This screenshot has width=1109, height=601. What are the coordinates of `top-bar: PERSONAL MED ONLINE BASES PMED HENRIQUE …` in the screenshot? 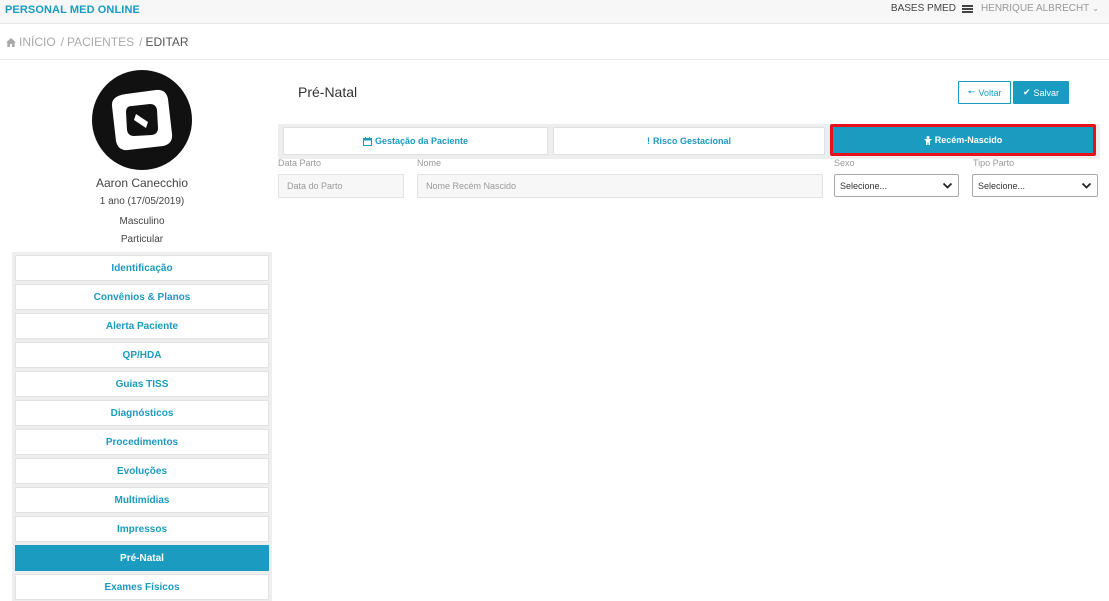 It's located at (554, 12).